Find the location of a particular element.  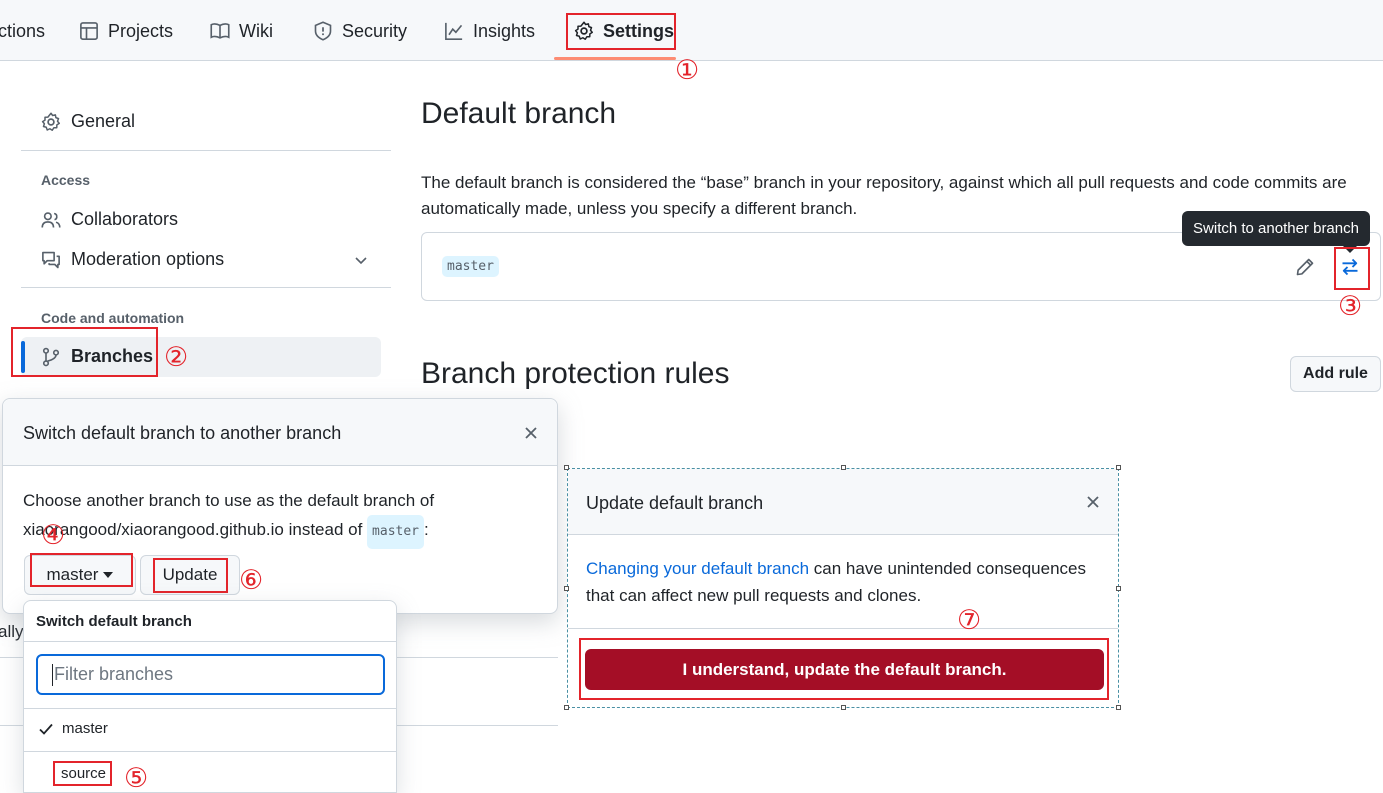

tab-label: Projects is located at coordinates (141, 30).